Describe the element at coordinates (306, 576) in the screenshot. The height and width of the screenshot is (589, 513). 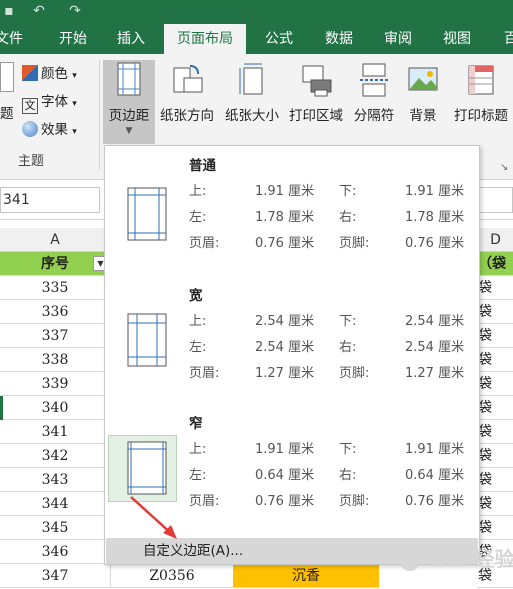
I see `table-cell-c: 沉香` at that location.